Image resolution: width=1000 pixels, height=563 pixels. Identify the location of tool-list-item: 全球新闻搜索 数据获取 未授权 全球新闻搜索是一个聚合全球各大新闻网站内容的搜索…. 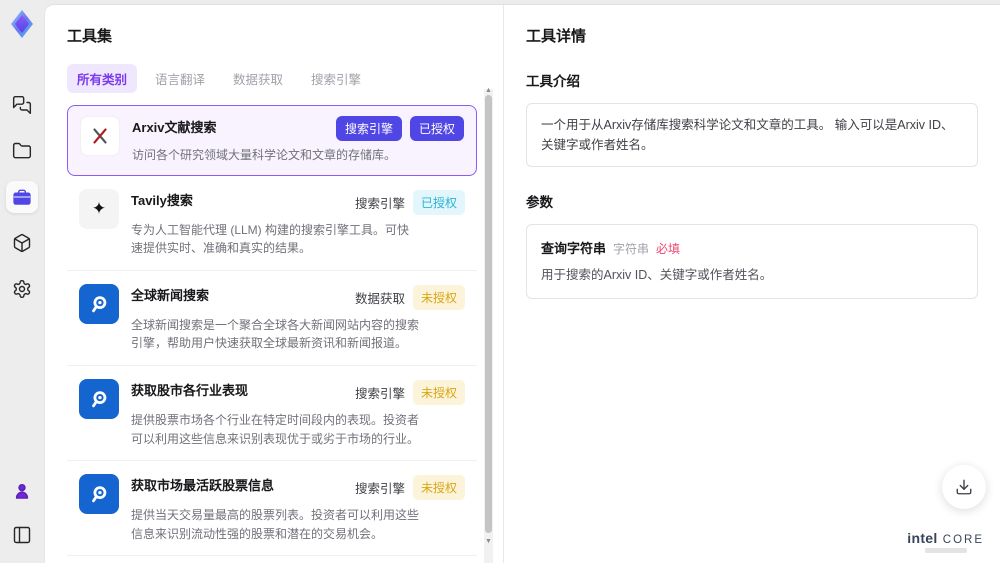
(272, 318).